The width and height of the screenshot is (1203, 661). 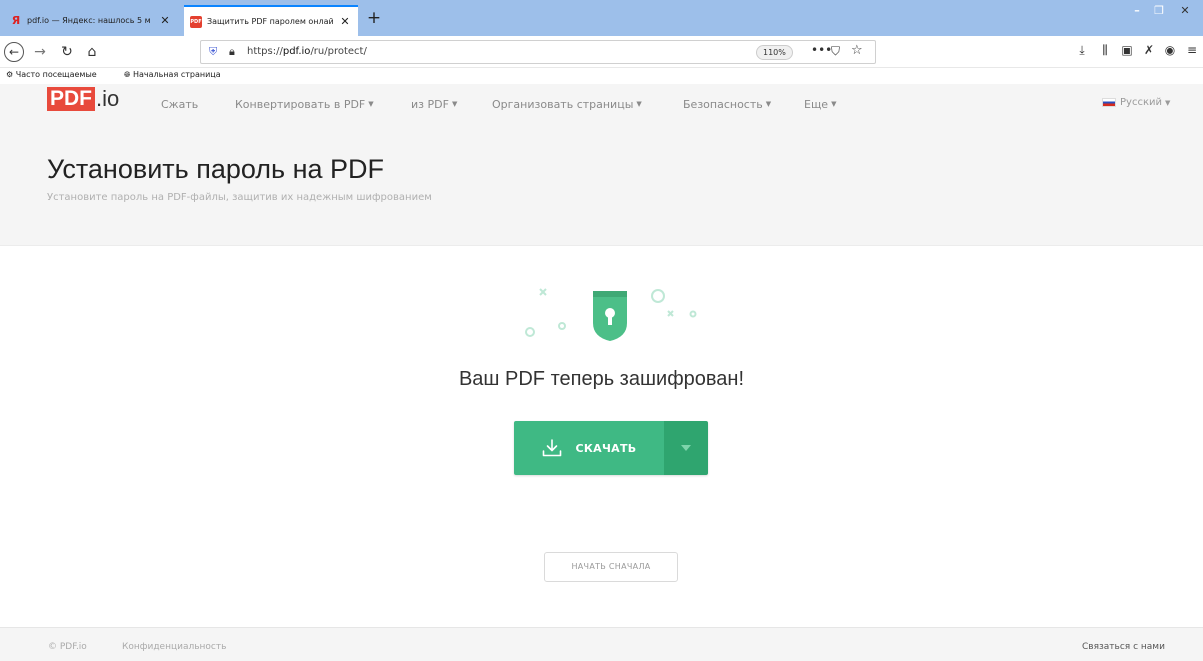 I want to click on globe-icon: 🌐︎, so click(x=127, y=74).